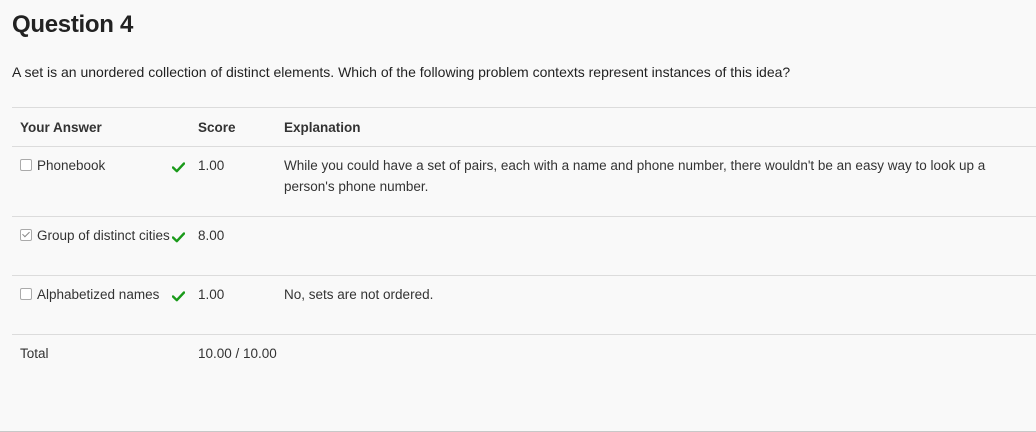 This screenshot has height=432, width=1036. Describe the element at coordinates (660, 305) in the screenshot. I see `explanation-cell: No, sets are not ordered.` at that location.